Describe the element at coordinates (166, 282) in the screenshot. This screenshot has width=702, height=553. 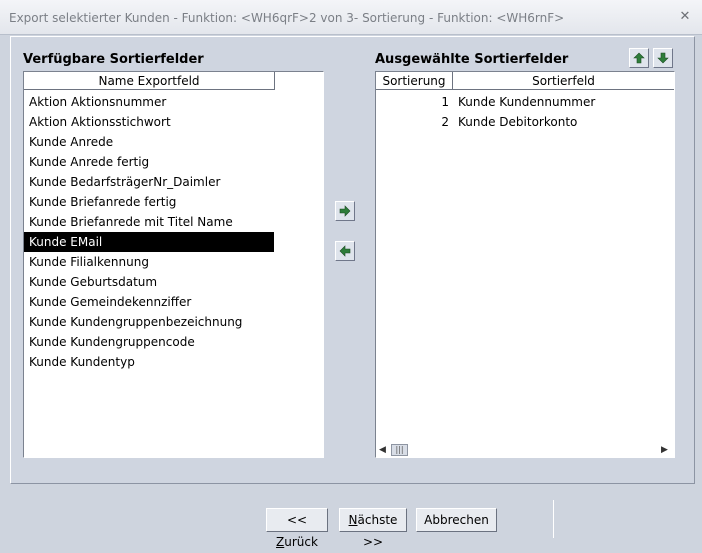
I see `list-item: Kunde Geburtsdatum` at that location.